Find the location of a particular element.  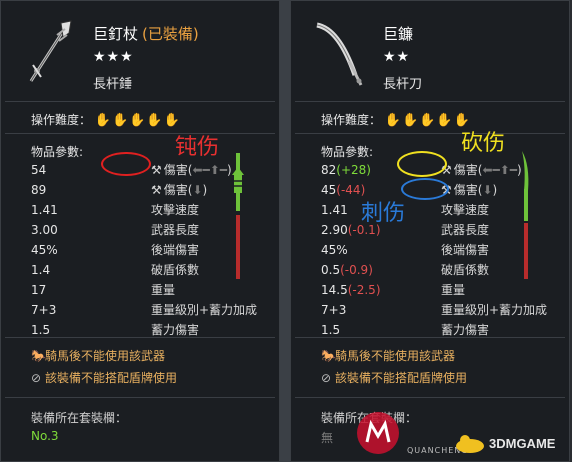

annotation-circle-red is located at coordinates (126, 164).